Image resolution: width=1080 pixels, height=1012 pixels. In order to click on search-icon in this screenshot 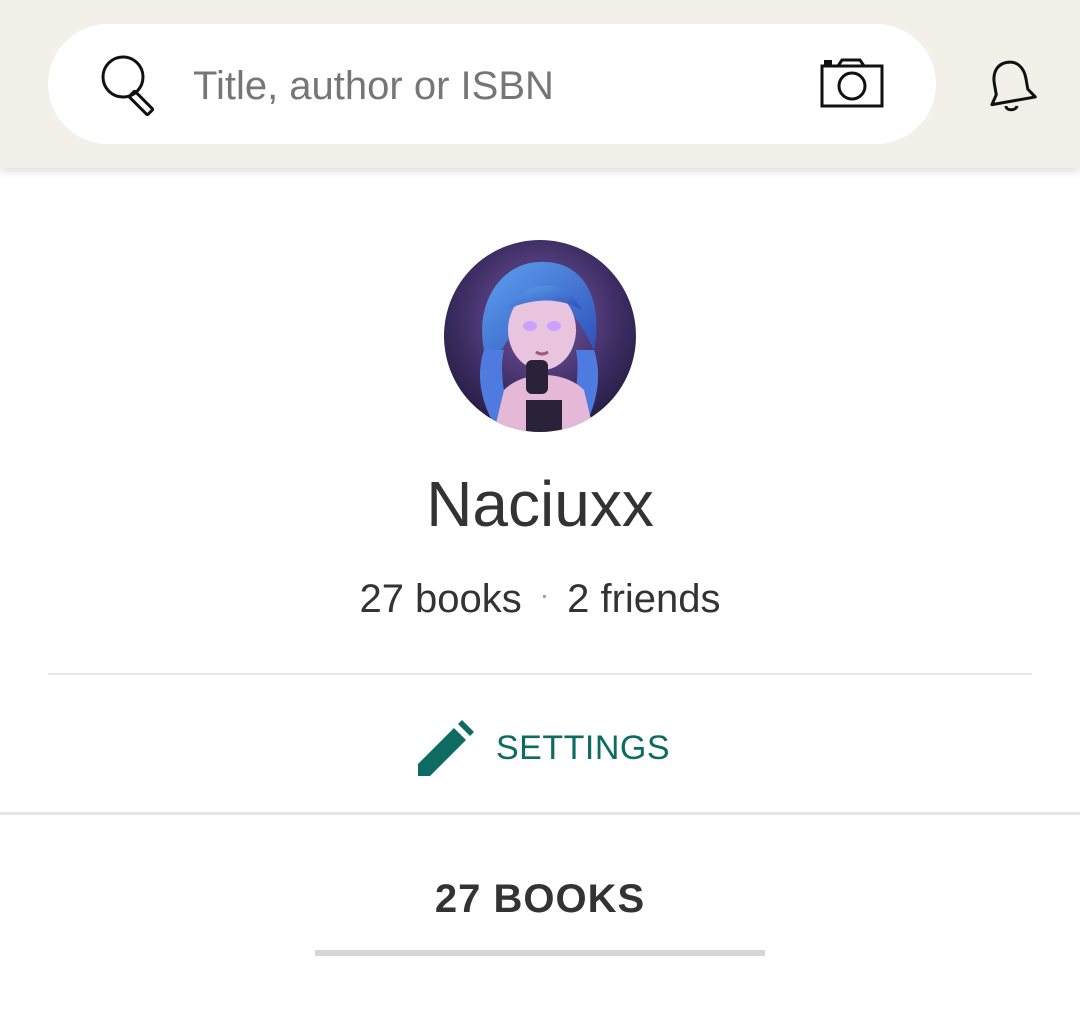, I will do `click(132, 86)`.